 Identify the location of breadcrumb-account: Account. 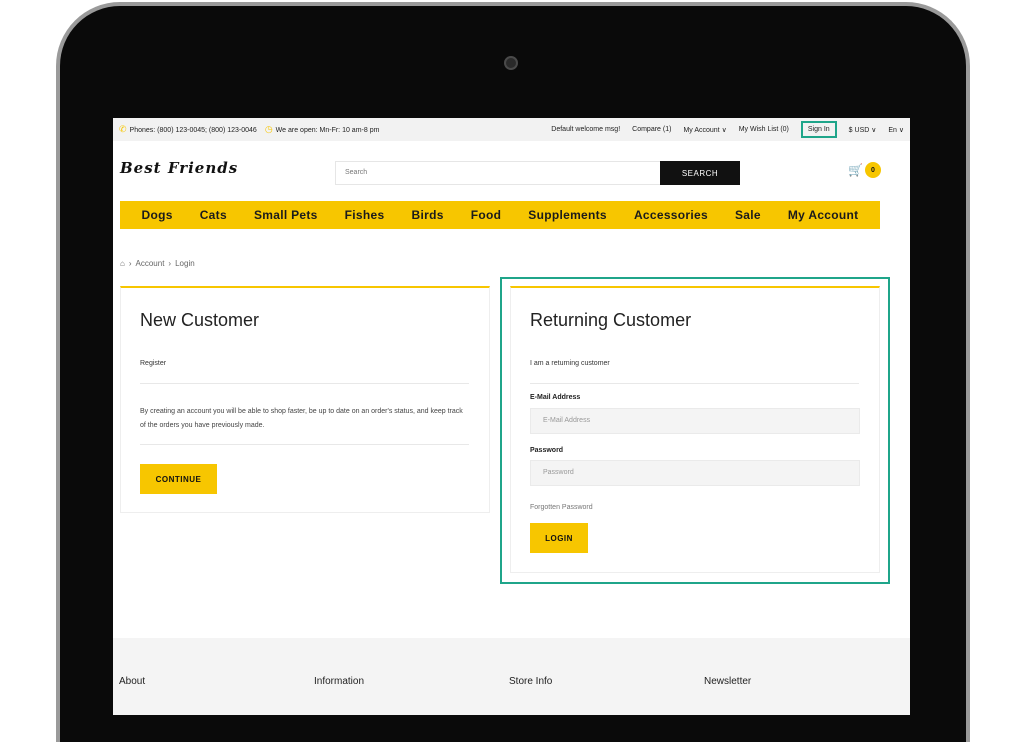
(150, 263).